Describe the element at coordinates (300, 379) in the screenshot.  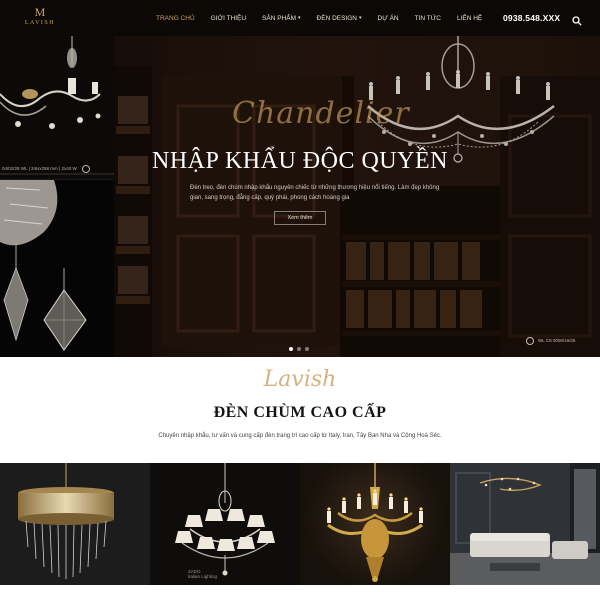
I see `intro-script-title: Lavish` at that location.